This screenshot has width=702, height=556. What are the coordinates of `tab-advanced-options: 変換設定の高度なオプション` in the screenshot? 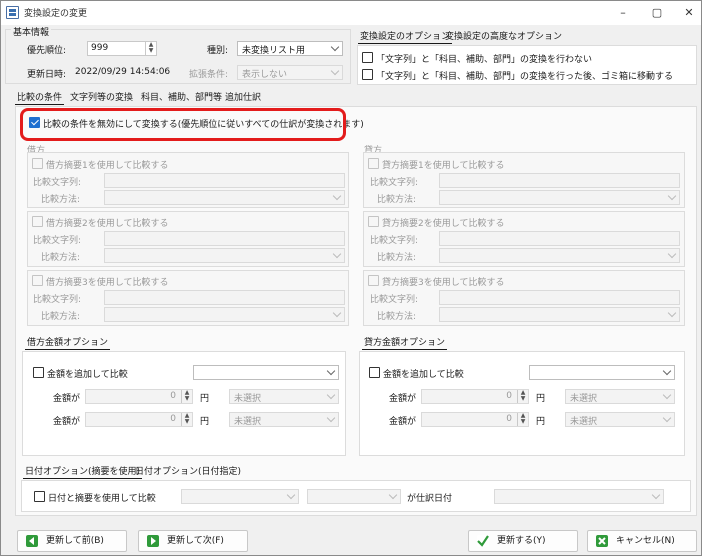 It's located at (503, 37).